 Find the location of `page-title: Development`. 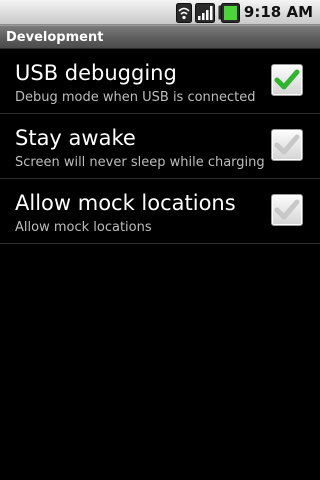

page-title: Development is located at coordinates (55, 37).